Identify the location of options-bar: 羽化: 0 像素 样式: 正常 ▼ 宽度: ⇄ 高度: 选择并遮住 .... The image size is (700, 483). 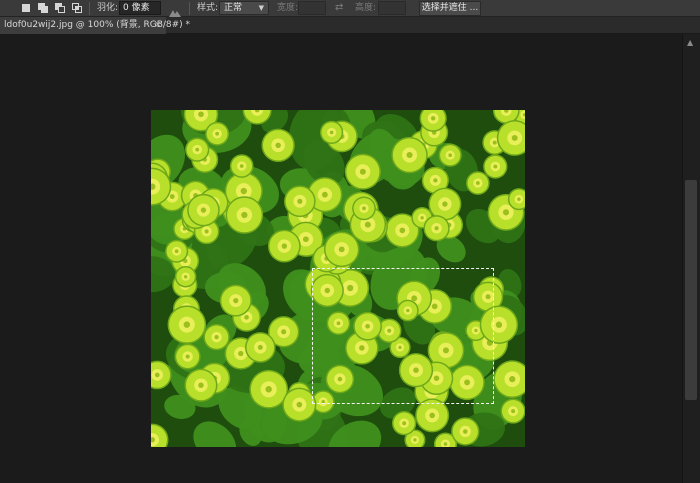
(350, 8).